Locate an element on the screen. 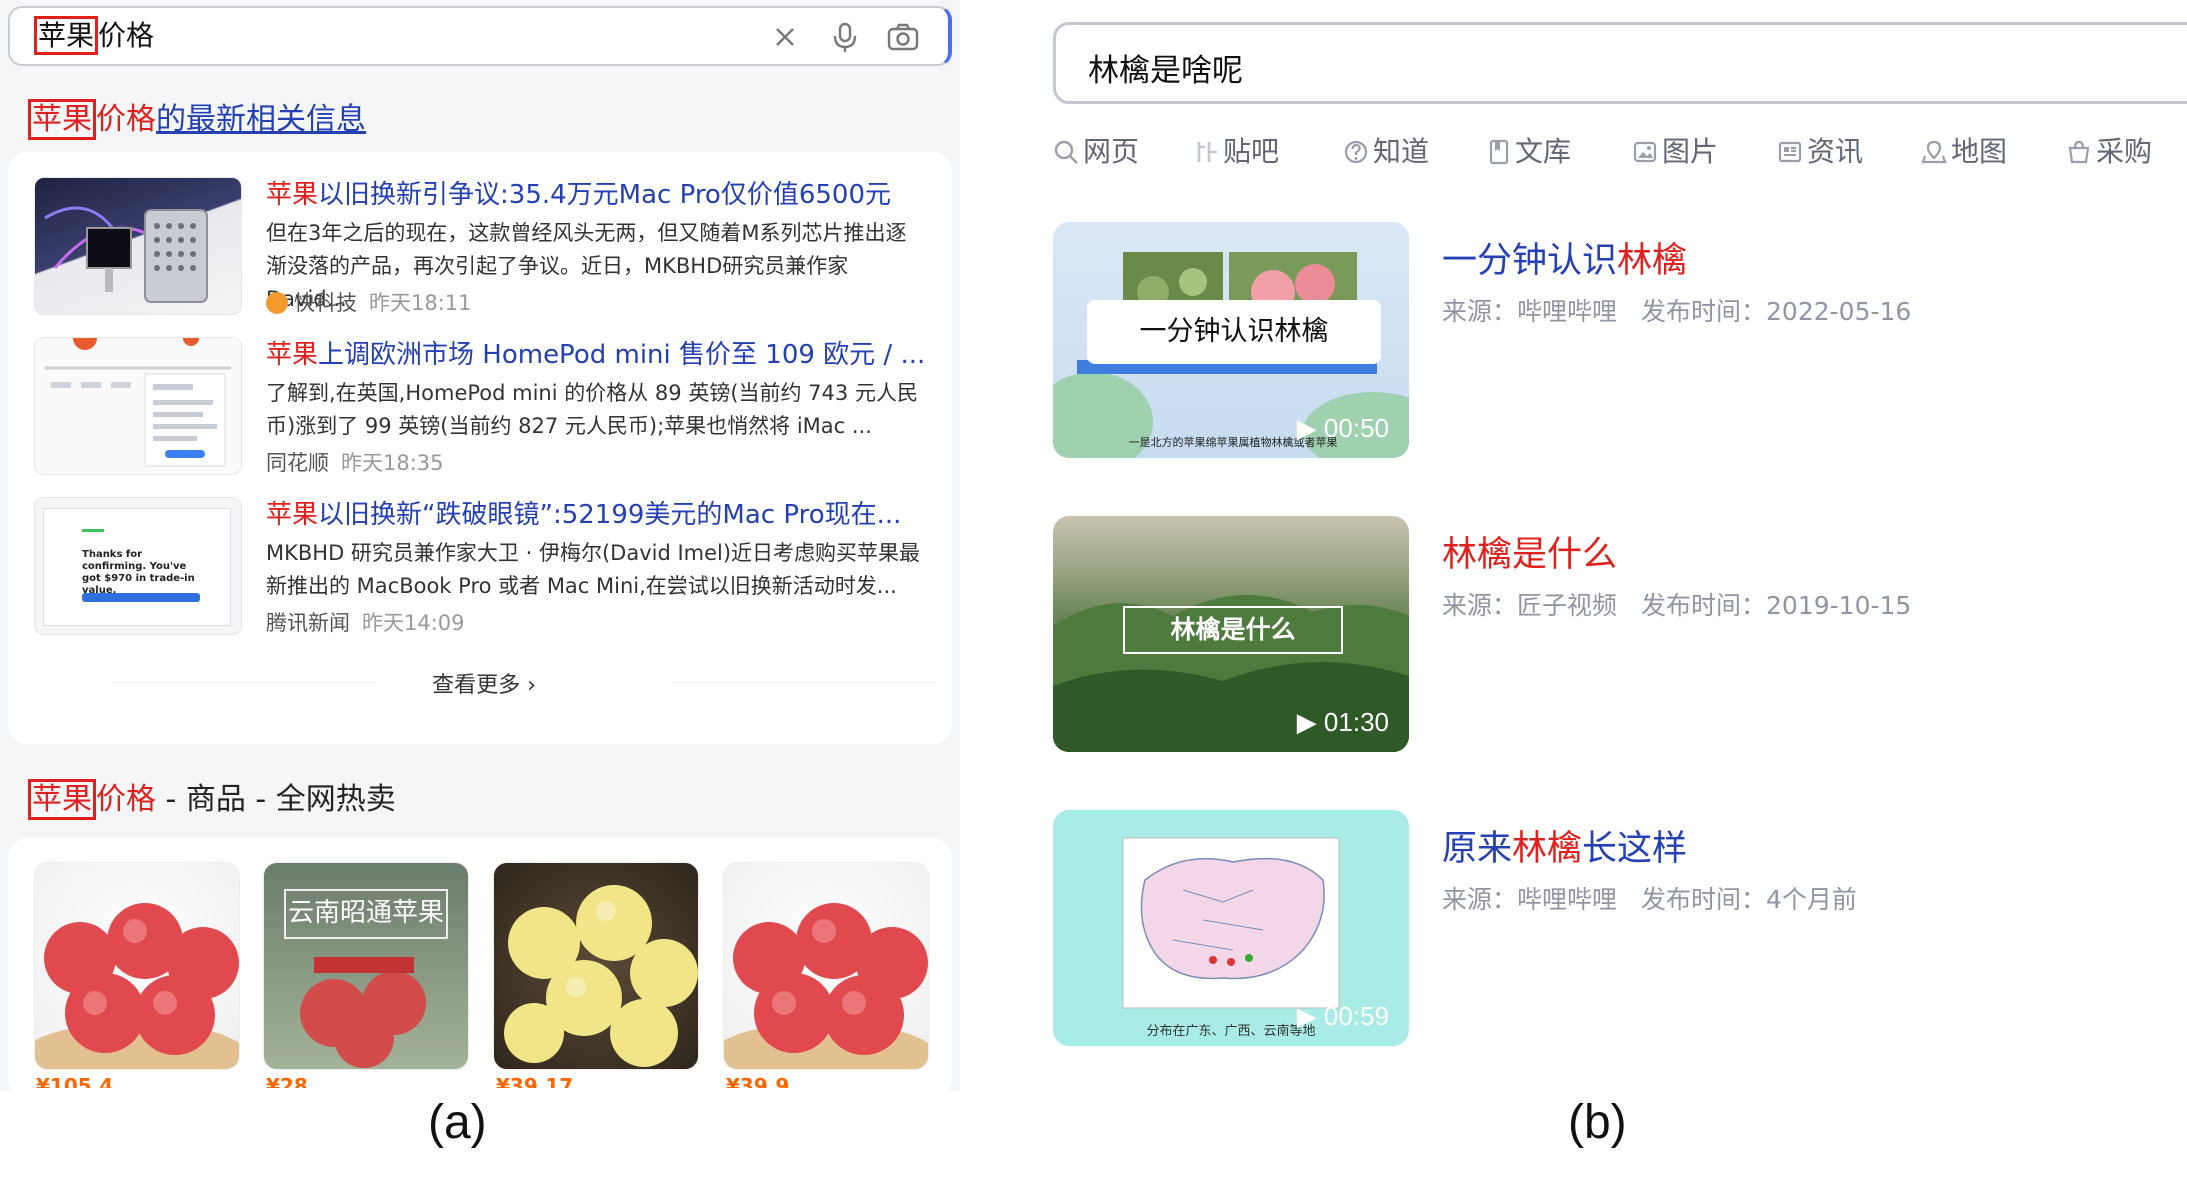  mac-pro-image-icon is located at coordinates (126, 254).